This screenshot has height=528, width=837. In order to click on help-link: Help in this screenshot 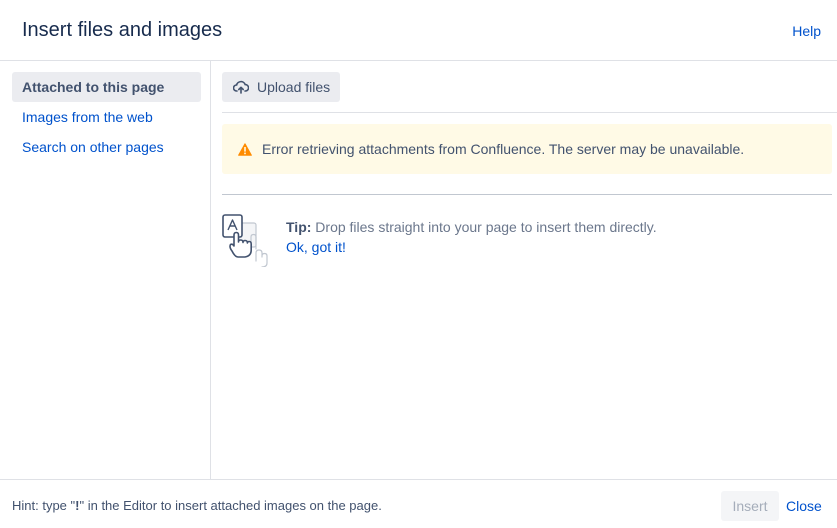, I will do `click(806, 31)`.